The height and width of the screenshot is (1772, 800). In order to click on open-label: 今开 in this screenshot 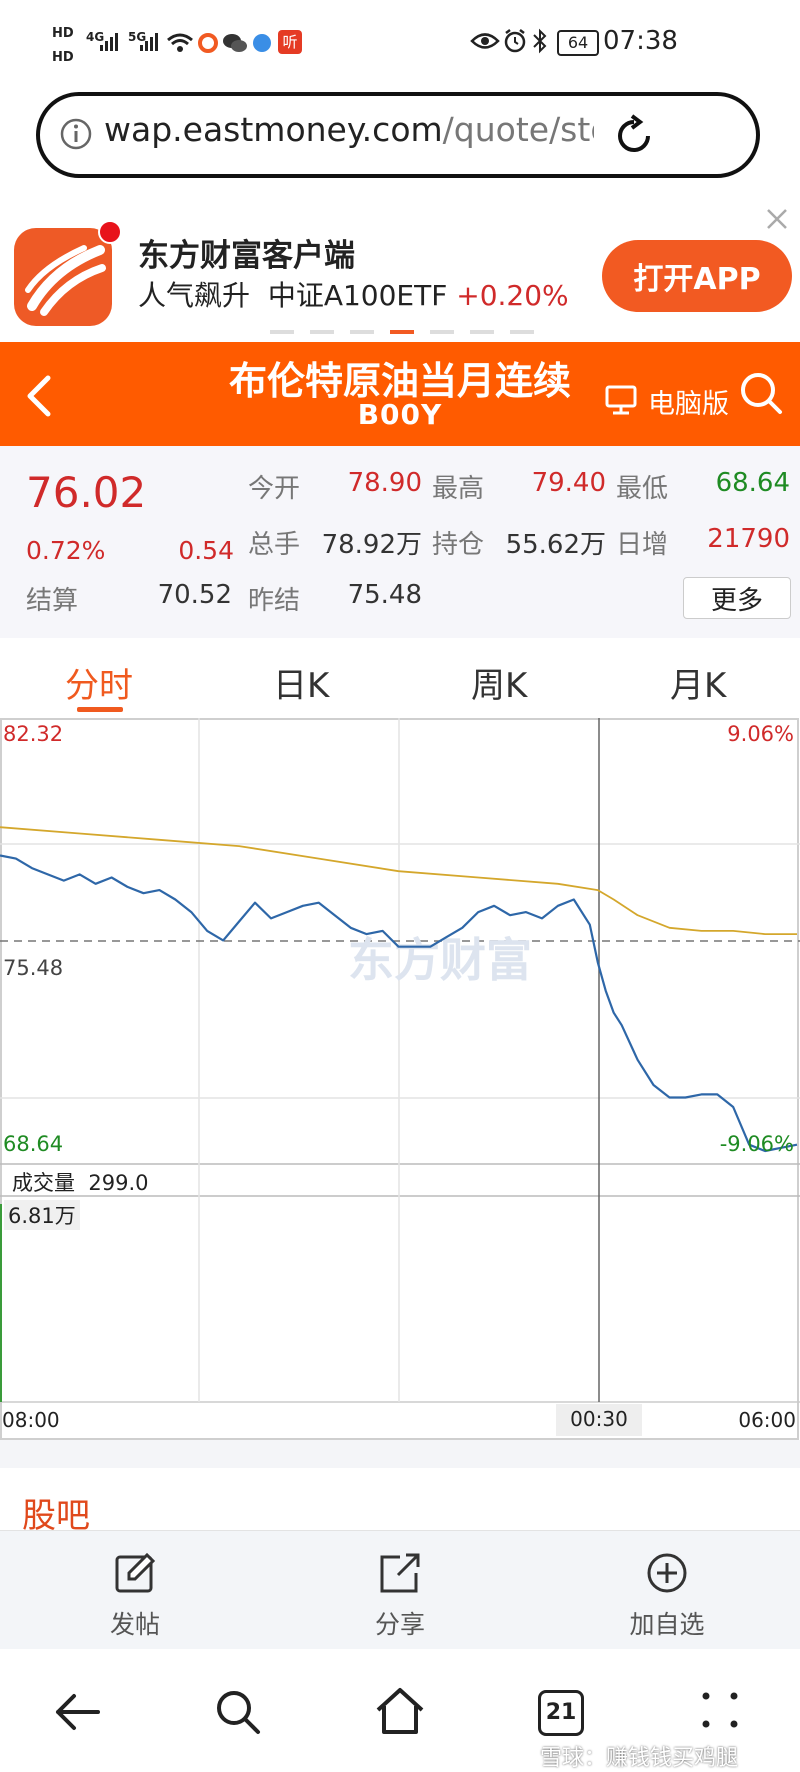, I will do `click(274, 489)`.